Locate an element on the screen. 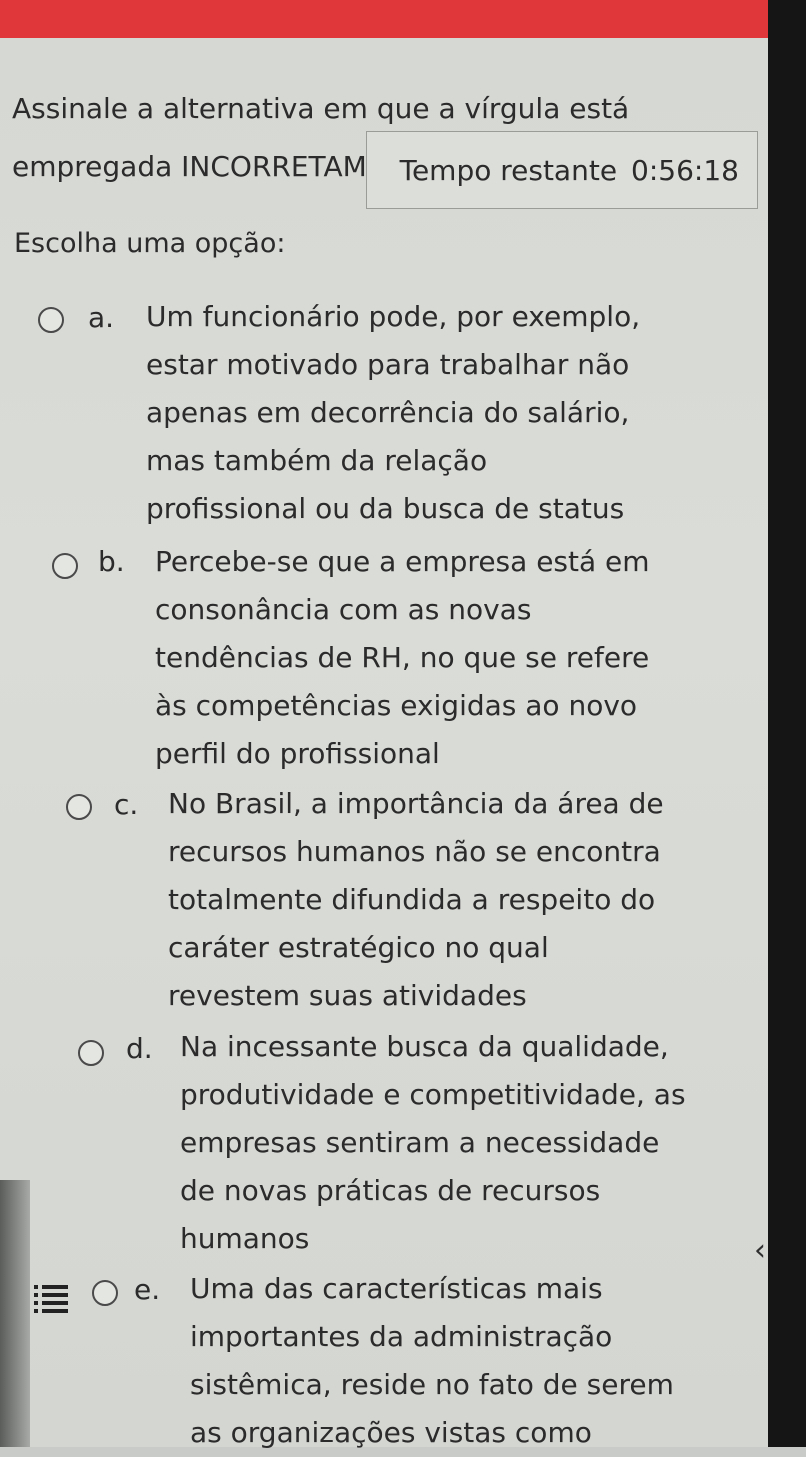 The width and height of the screenshot is (806, 1457). option-c-line-3: totalmente difundida a respeito do is located at coordinates (412, 899).